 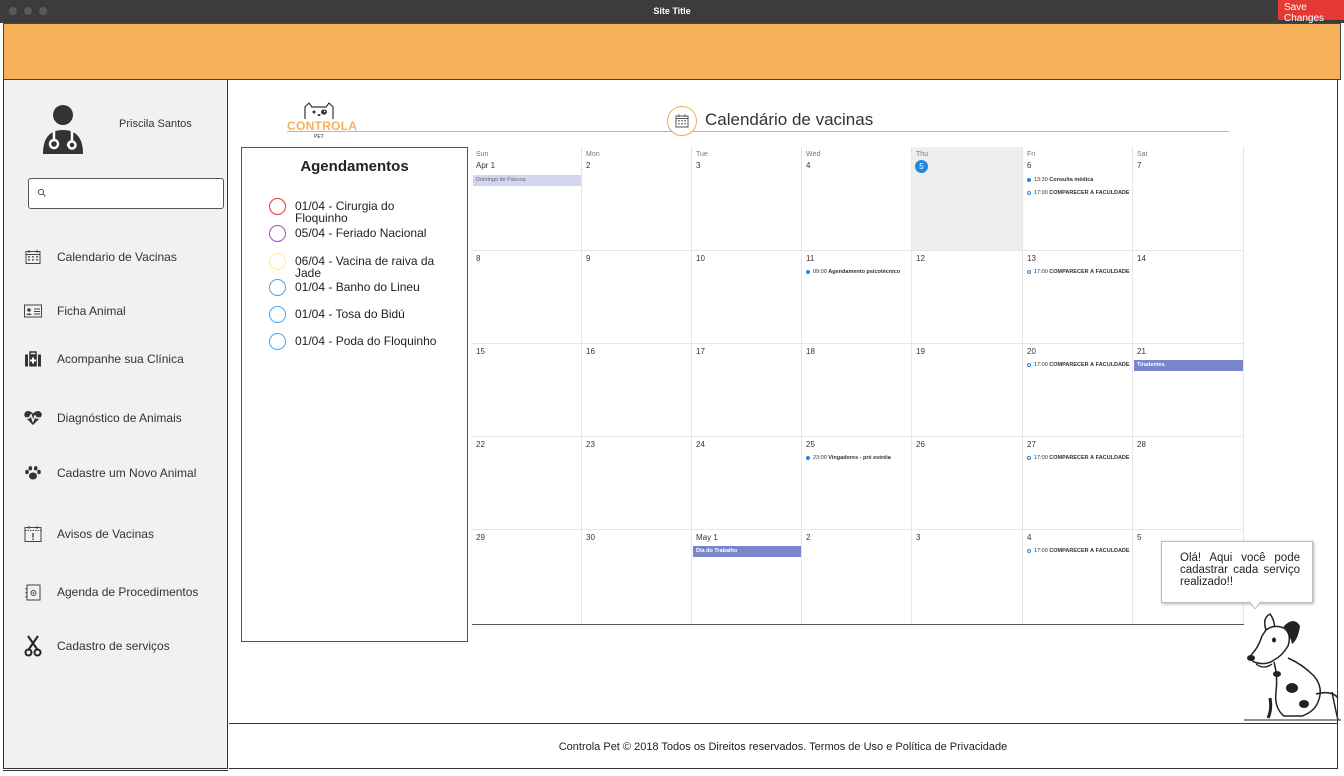 I want to click on appointment-text: 01/04 - Cirurgia do Floquinho, so click(x=345, y=212).